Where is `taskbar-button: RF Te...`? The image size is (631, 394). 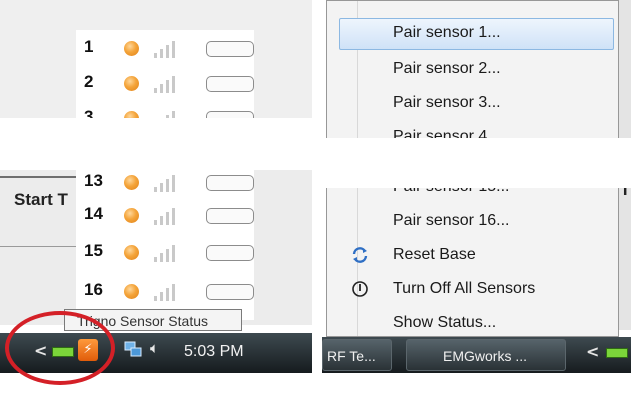
taskbar-button: RF Te... is located at coordinates (357, 355).